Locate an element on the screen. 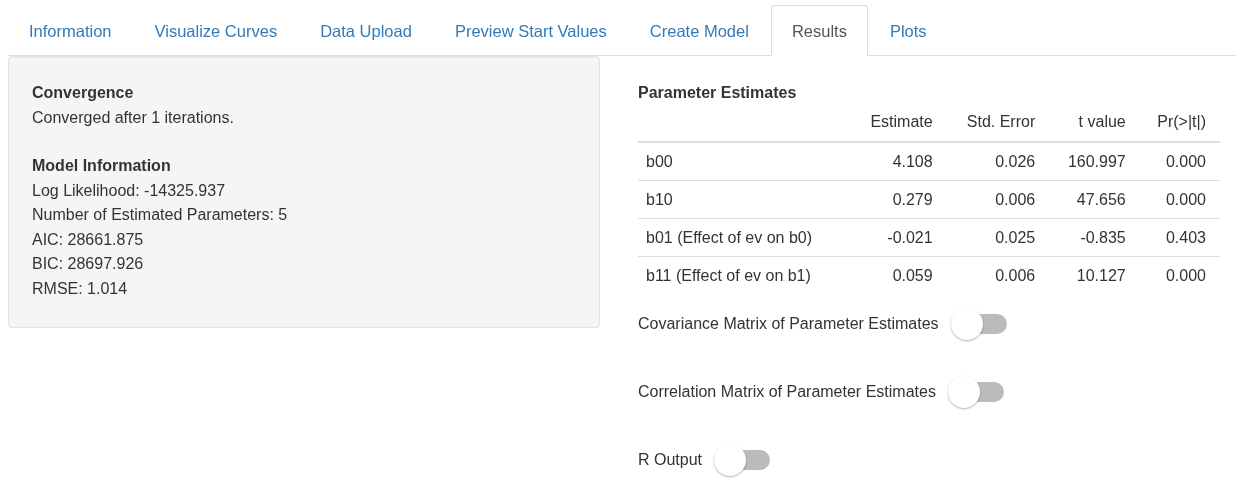 This screenshot has height=481, width=1244. info-line: RMSE: 1.014 is located at coordinates (80, 288).